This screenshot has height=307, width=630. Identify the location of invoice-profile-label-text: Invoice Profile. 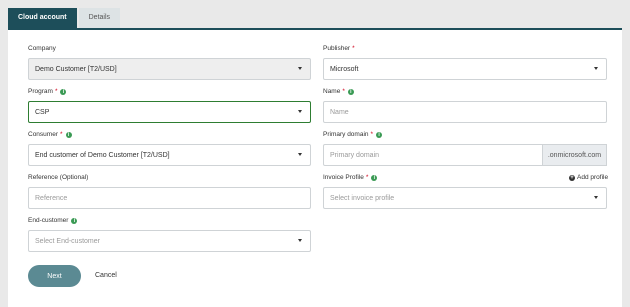
(343, 177).